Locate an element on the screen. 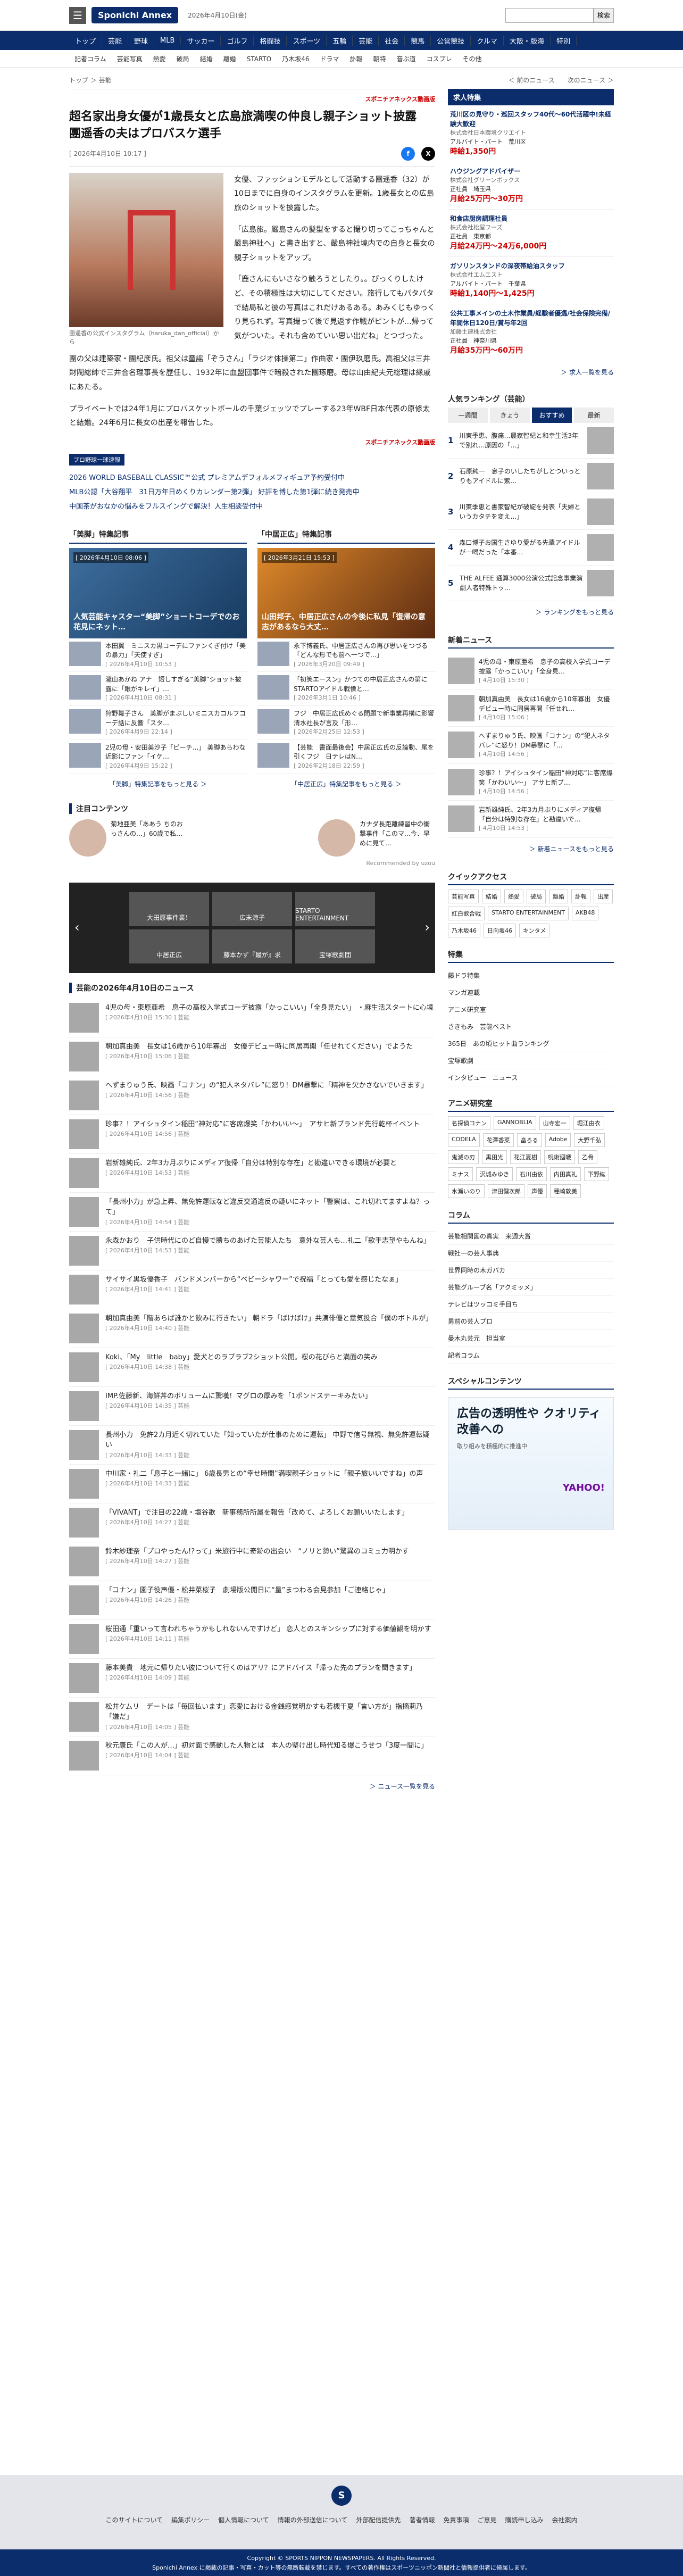 This screenshot has width=683, height=2576. banner-card: 広末涼子 is located at coordinates (252, 909).